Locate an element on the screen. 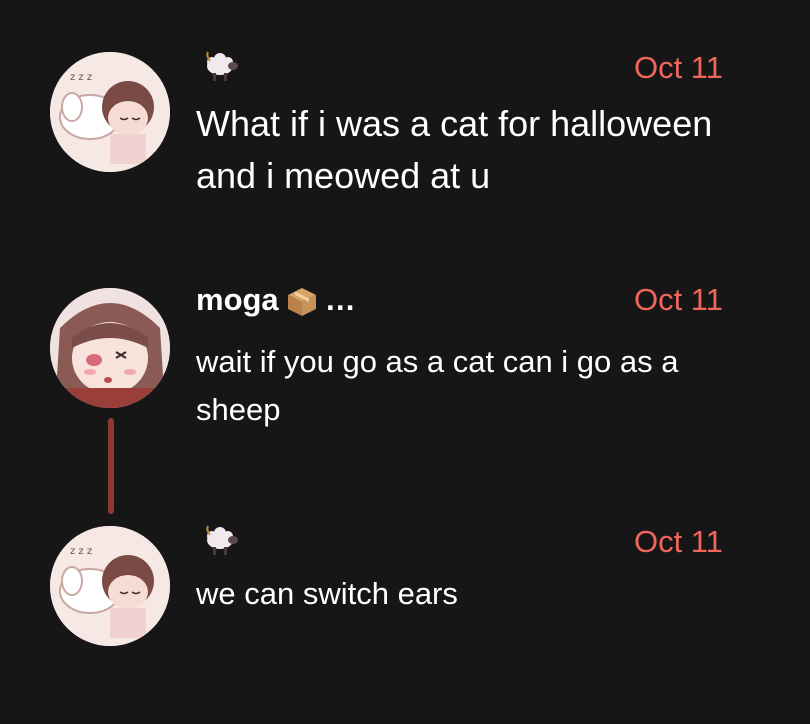  thread-connector is located at coordinates (111, 466).